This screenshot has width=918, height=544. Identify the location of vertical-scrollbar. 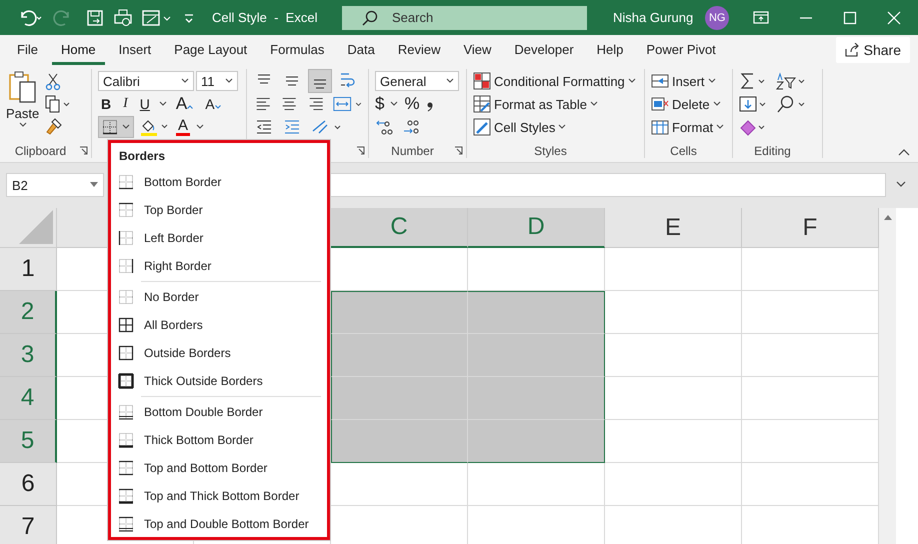
(887, 376).